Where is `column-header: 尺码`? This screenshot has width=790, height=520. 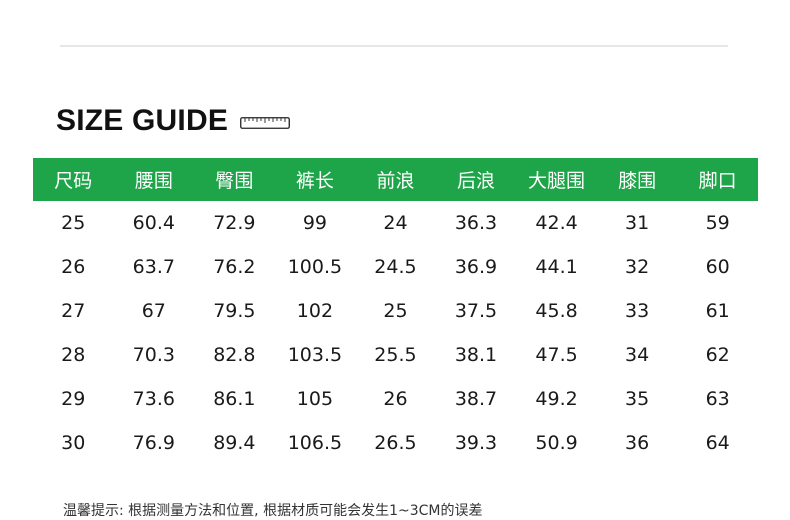 column-header: 尺码 is located at coordinates (73, 179).